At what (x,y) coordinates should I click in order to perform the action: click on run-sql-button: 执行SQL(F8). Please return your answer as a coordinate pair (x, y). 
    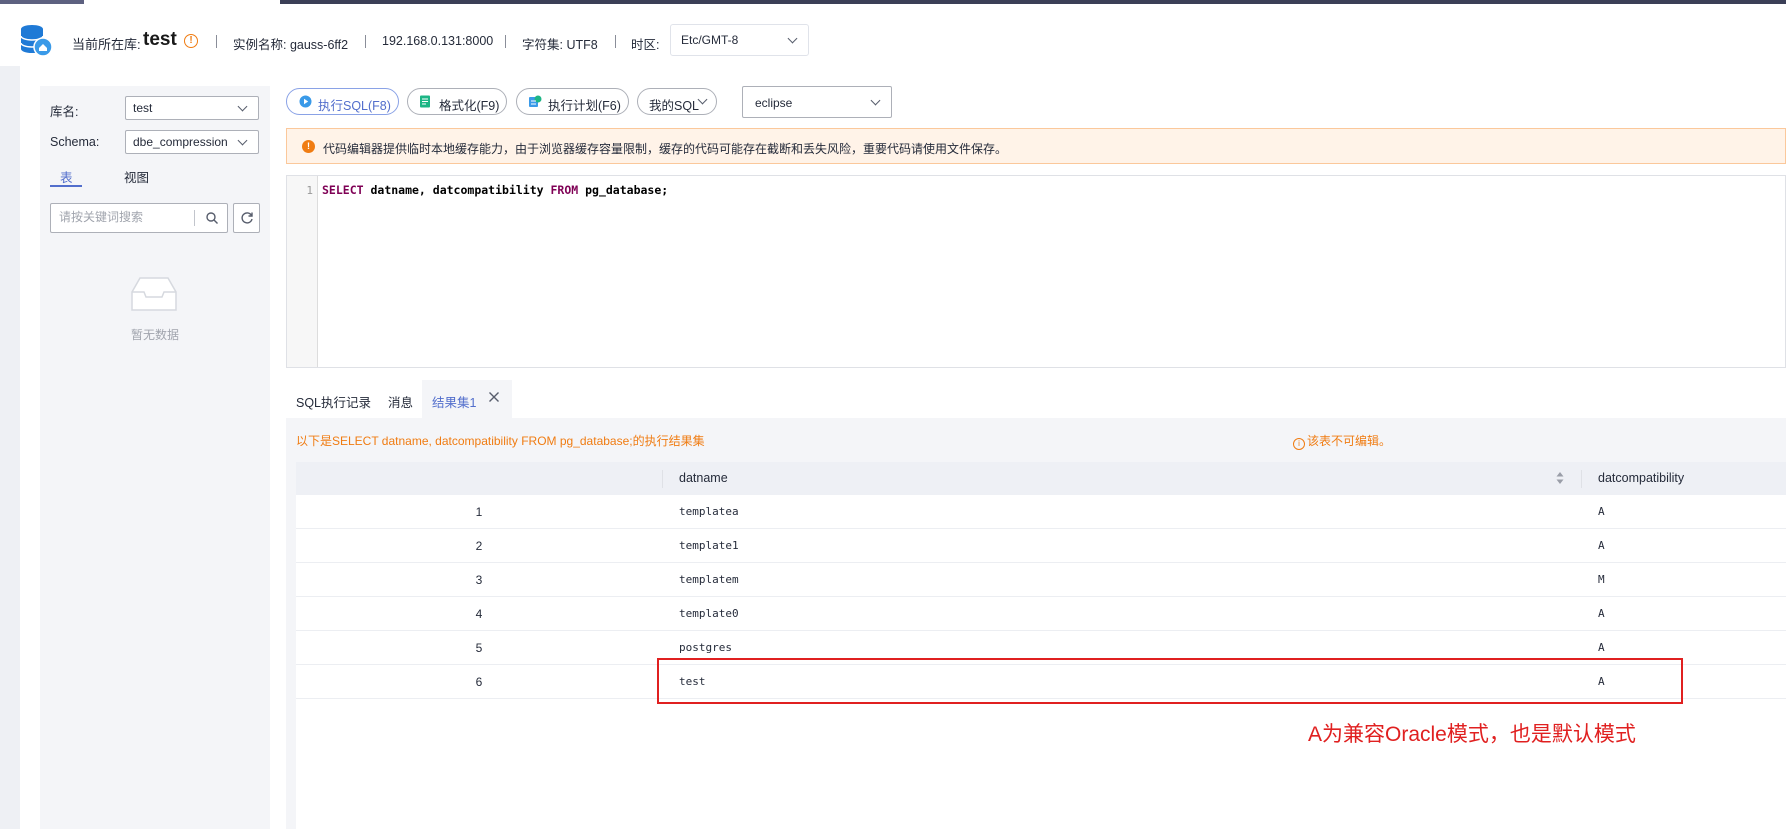
    Looking at the image, I should click on (342, 101).